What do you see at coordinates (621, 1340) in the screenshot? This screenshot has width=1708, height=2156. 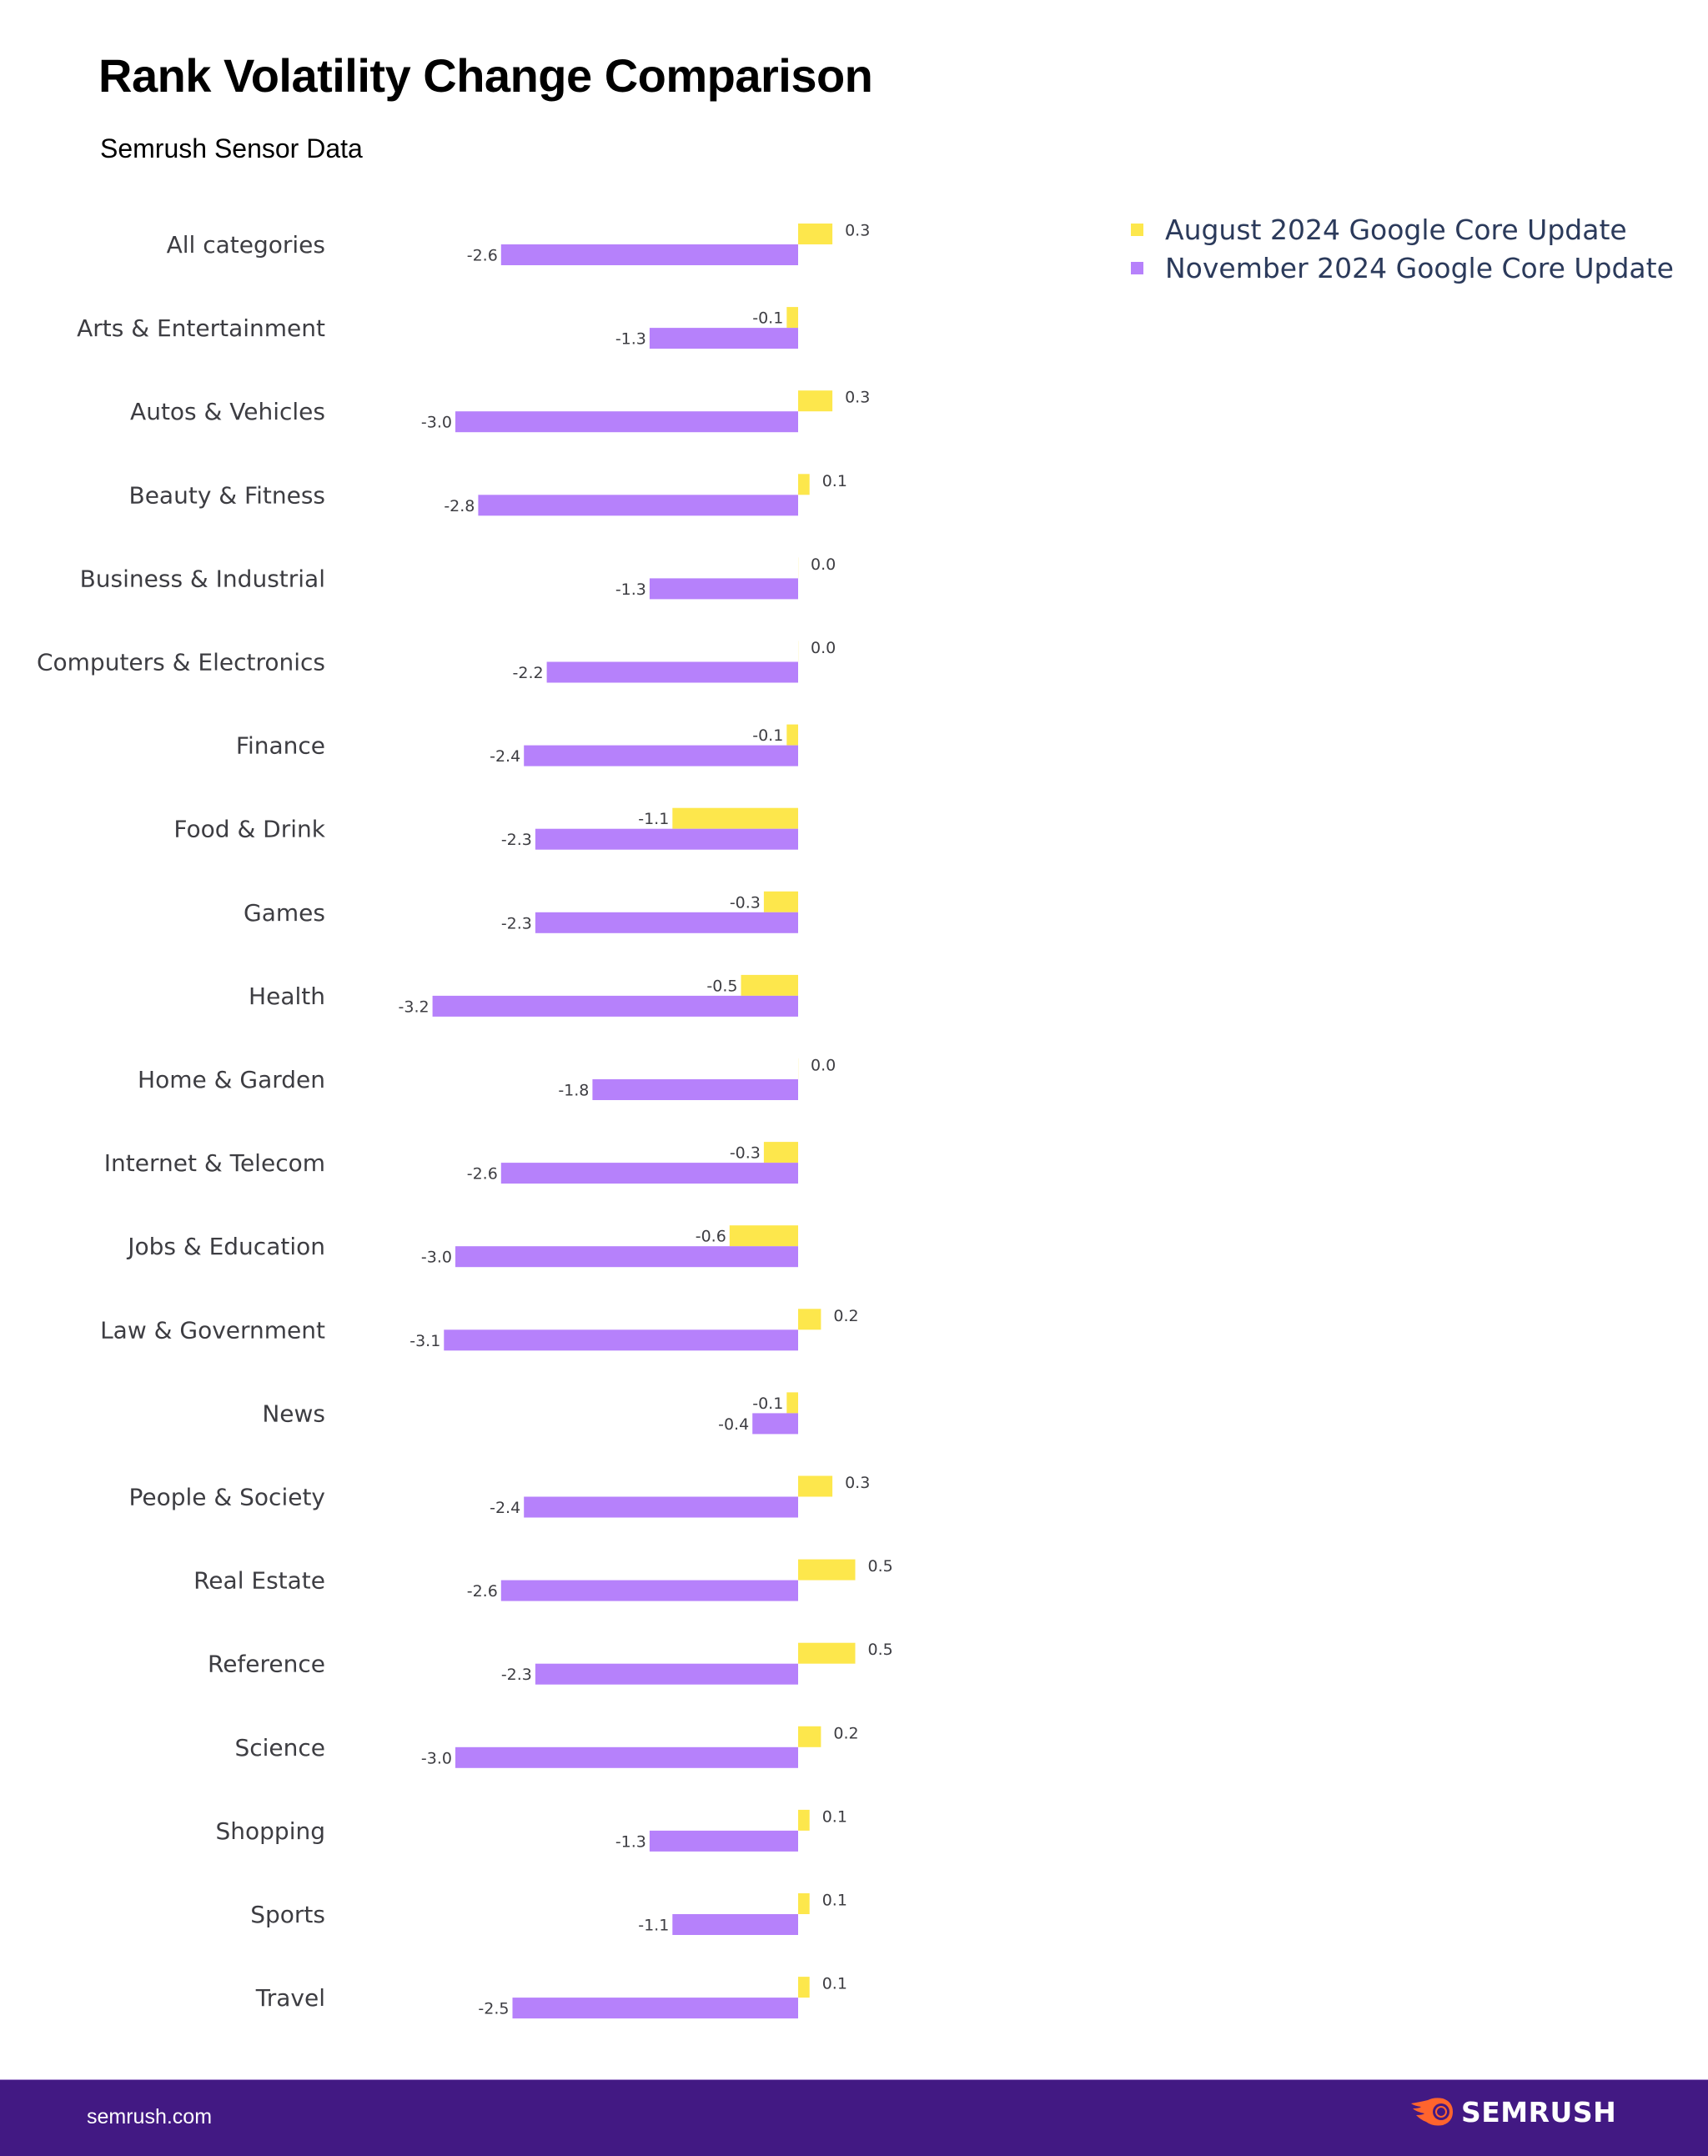 I see `bar-november-law-and-government` at bounding box center [621, 1340].